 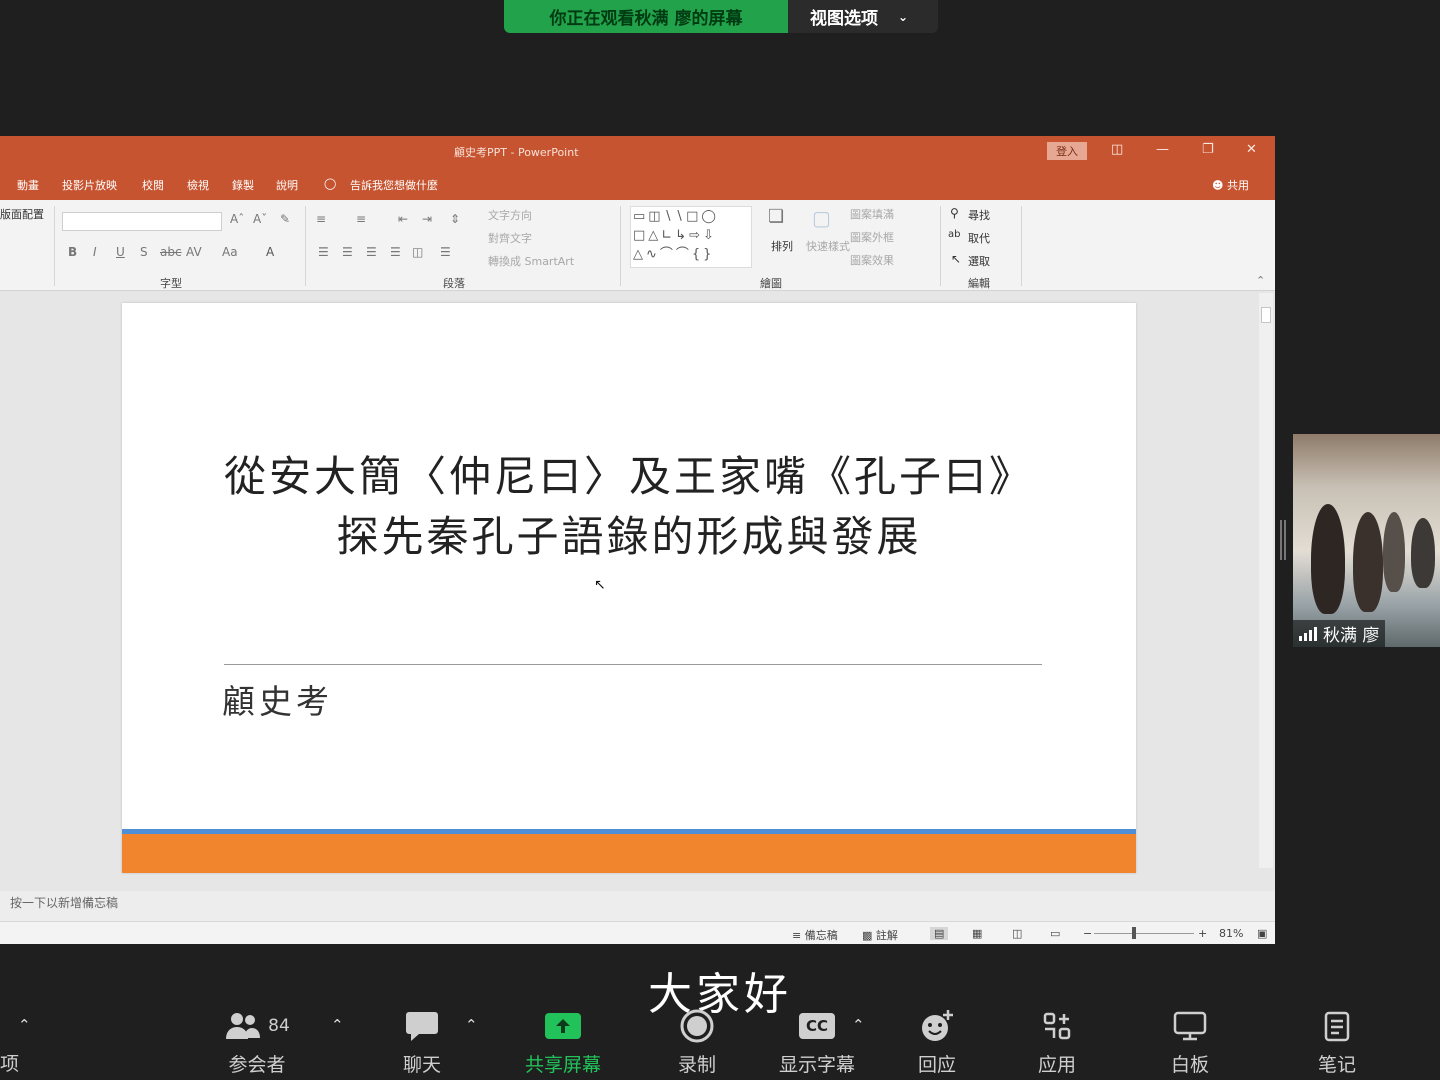 What do you see at coordinates (782, 246) in the screenshot?
I see `arrange-button: 排列` at bounding box center [782, 246].